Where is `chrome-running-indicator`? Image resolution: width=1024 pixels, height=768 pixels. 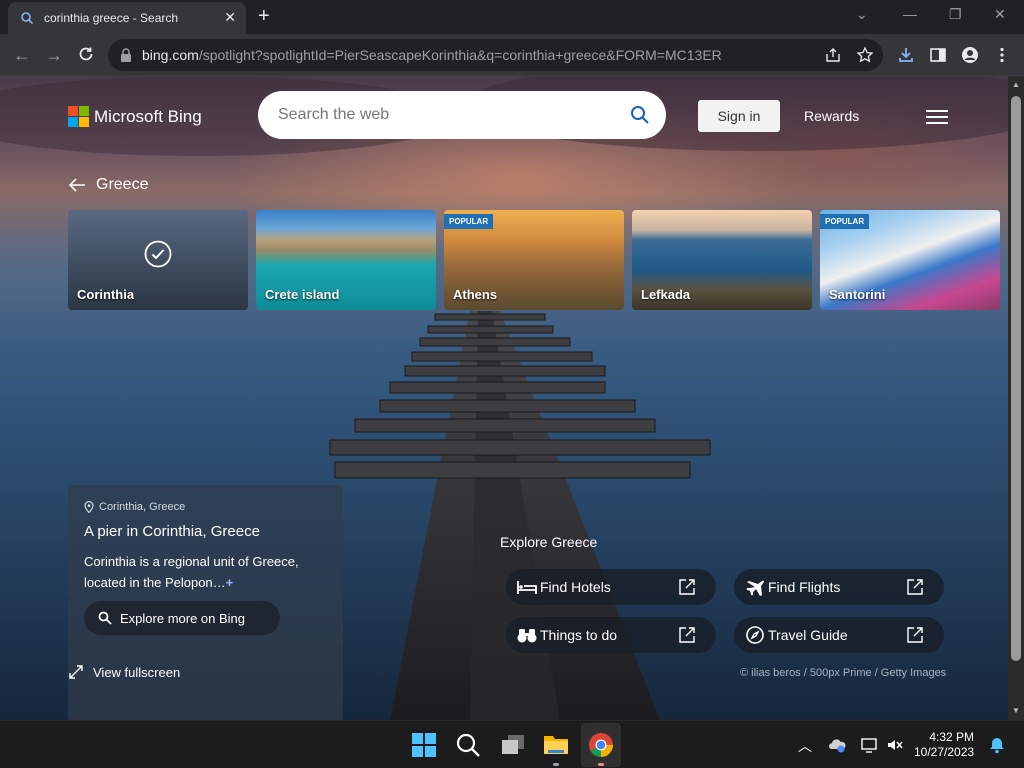 chrome-running-indicator is located at coordinates (601, 764).